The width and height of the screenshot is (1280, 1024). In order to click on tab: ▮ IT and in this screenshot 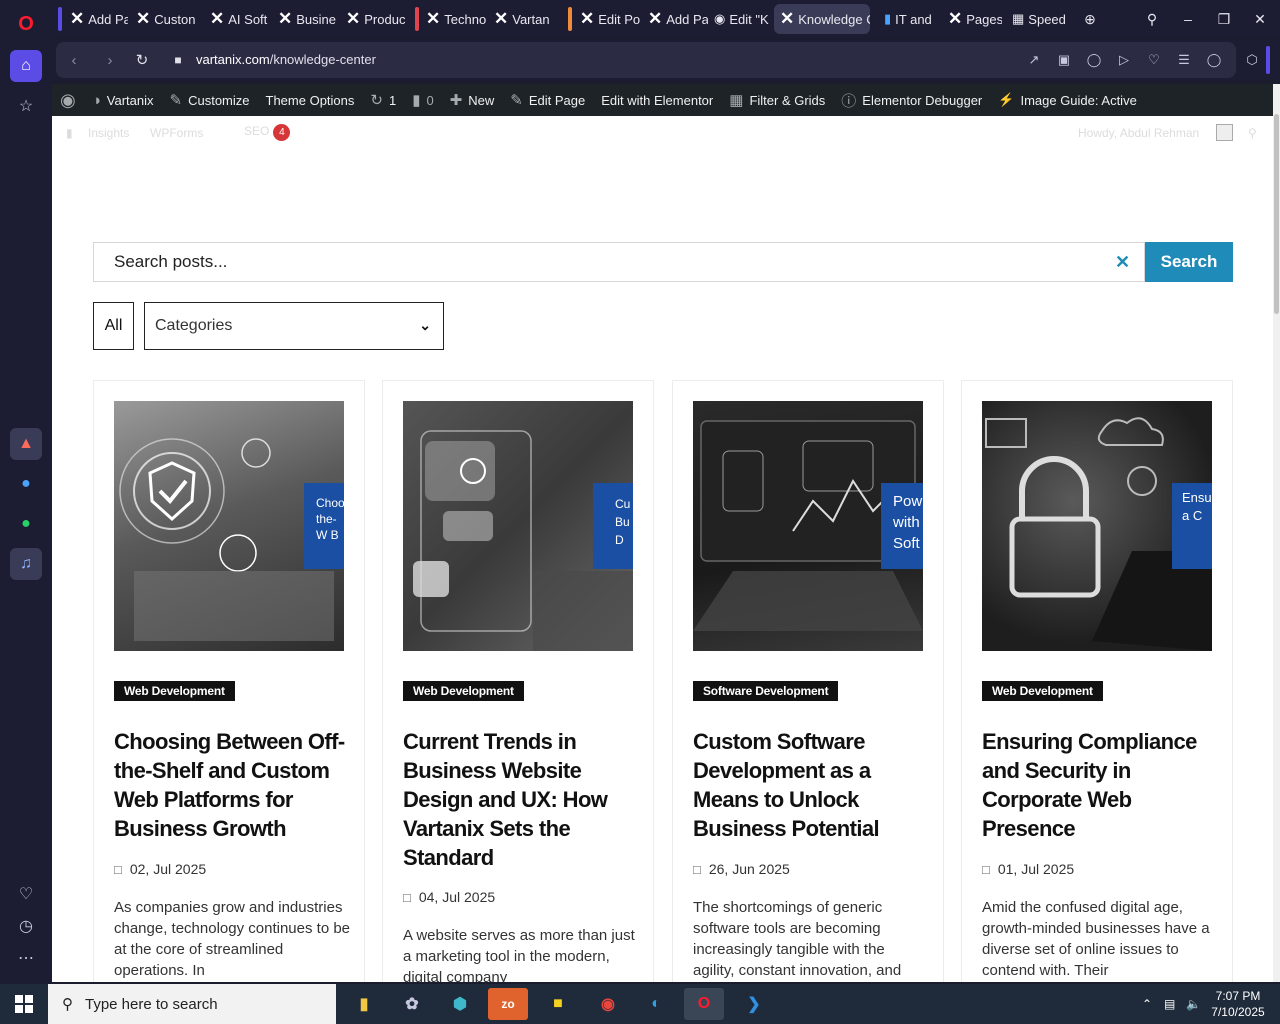, I will do `click(908, 19)`.